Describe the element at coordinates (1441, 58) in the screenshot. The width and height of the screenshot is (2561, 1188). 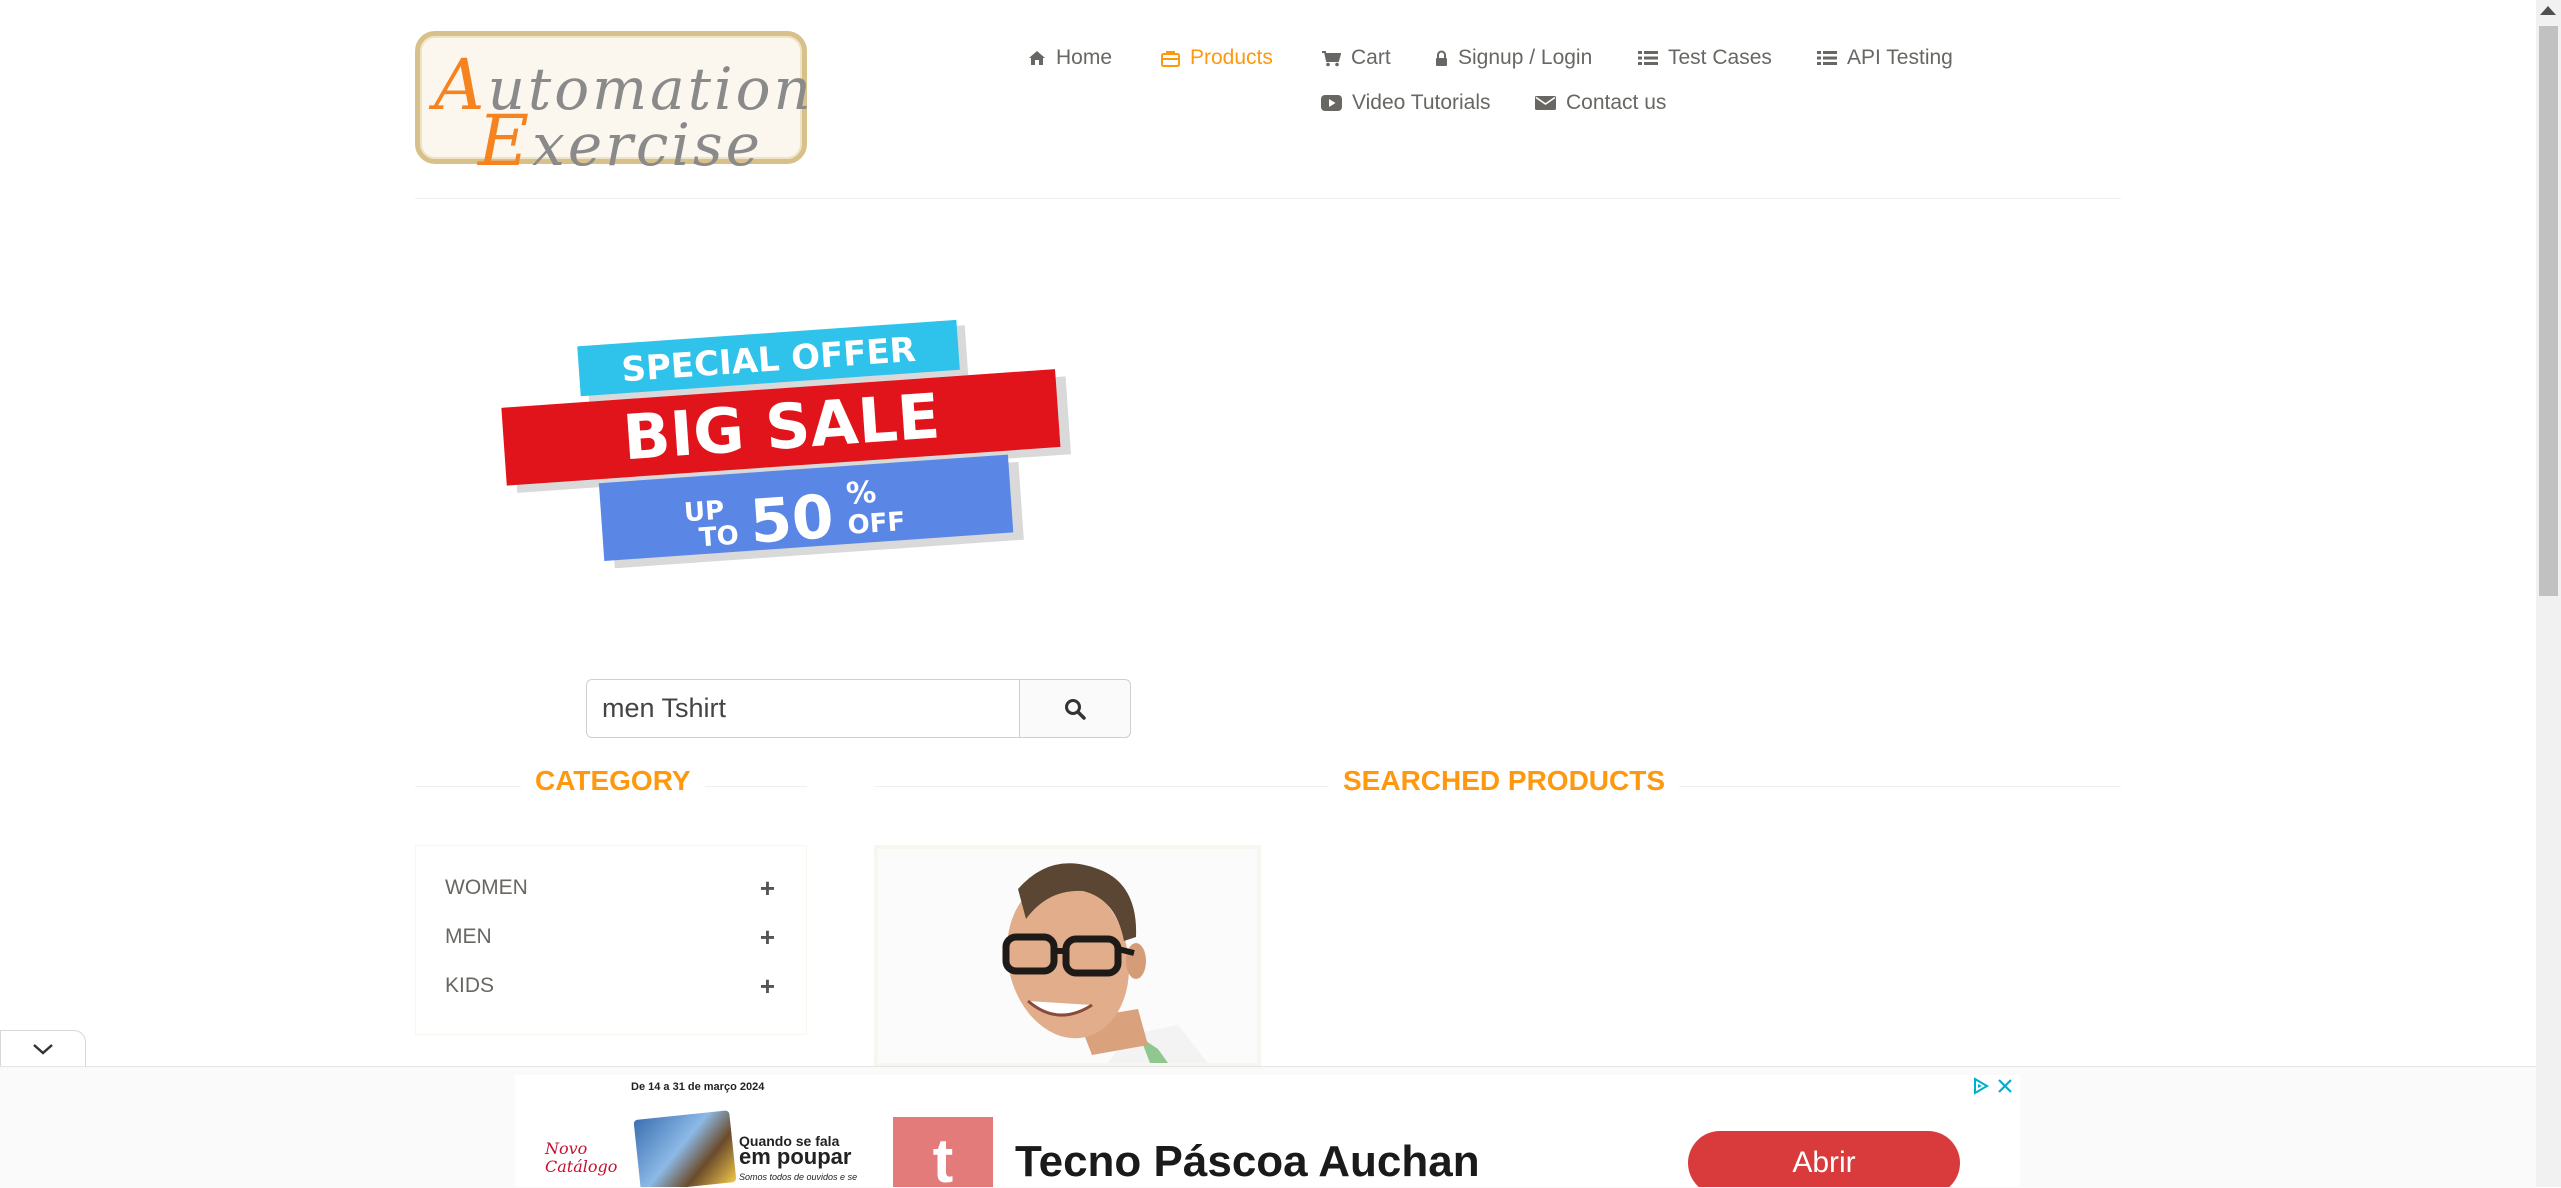
I see `lock-icon` at that location.